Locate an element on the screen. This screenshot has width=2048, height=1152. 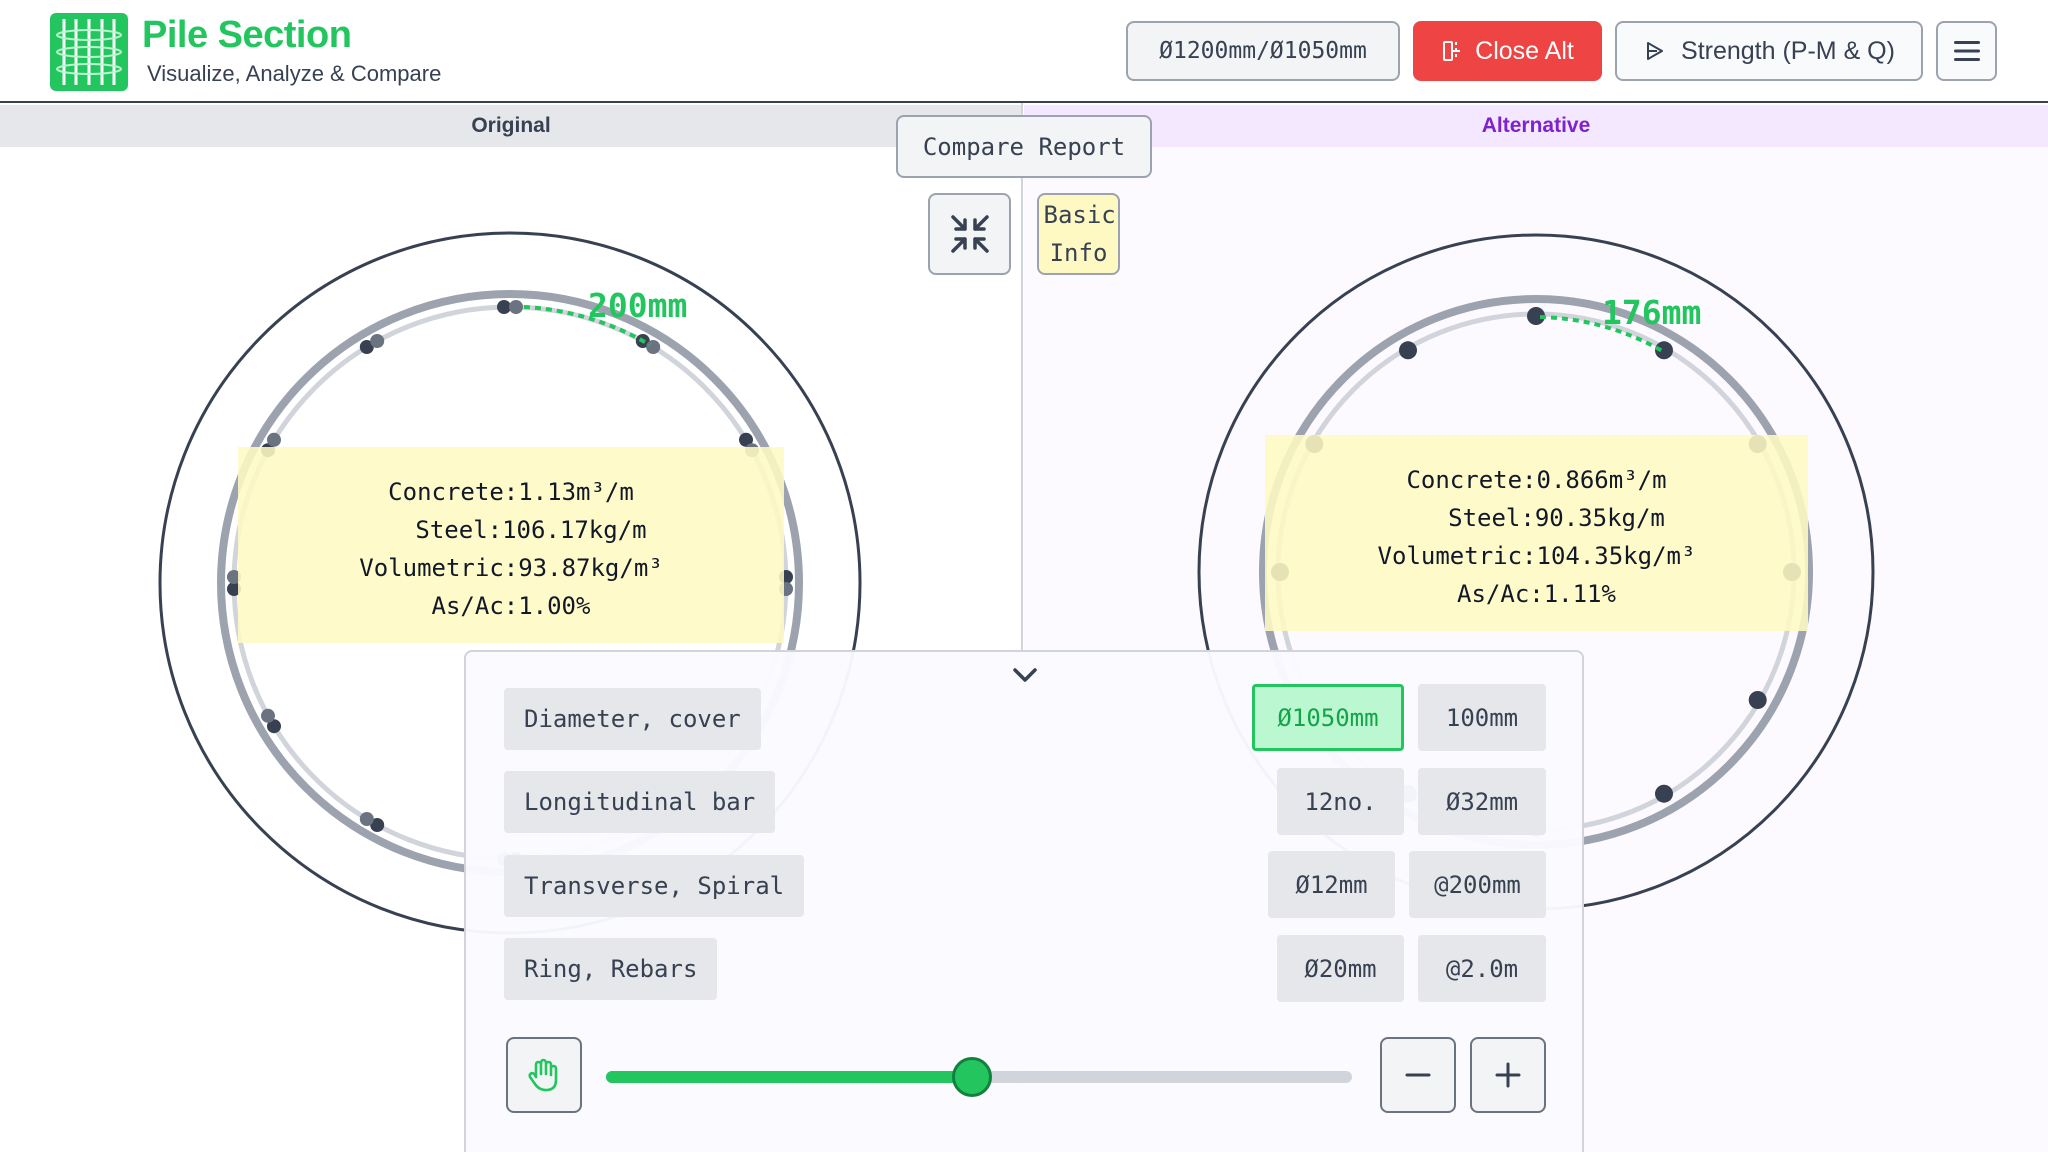
row-label-diameter-cover: Diameter, cover is located at coordinates (632, 719).